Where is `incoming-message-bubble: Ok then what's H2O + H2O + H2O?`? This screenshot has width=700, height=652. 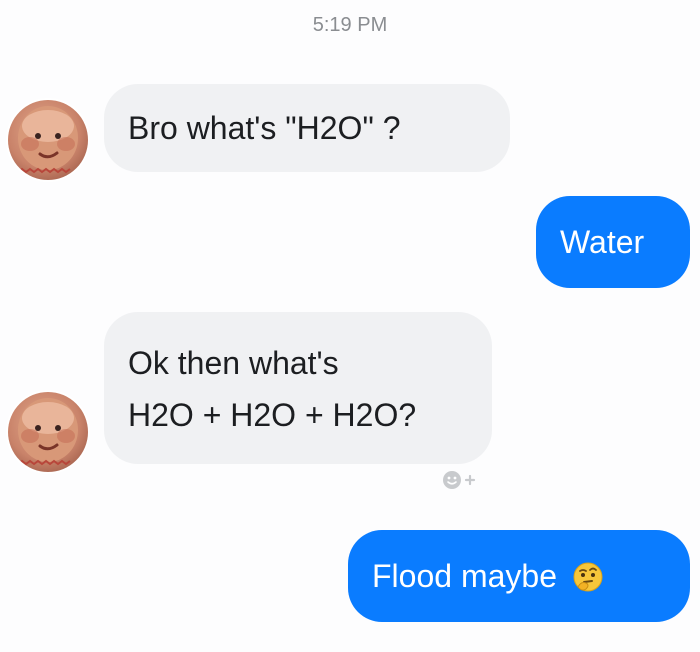
incoming-message-bubble: Ok then what's H2O + H2O + H2O? is located at coordinates (298, 388).